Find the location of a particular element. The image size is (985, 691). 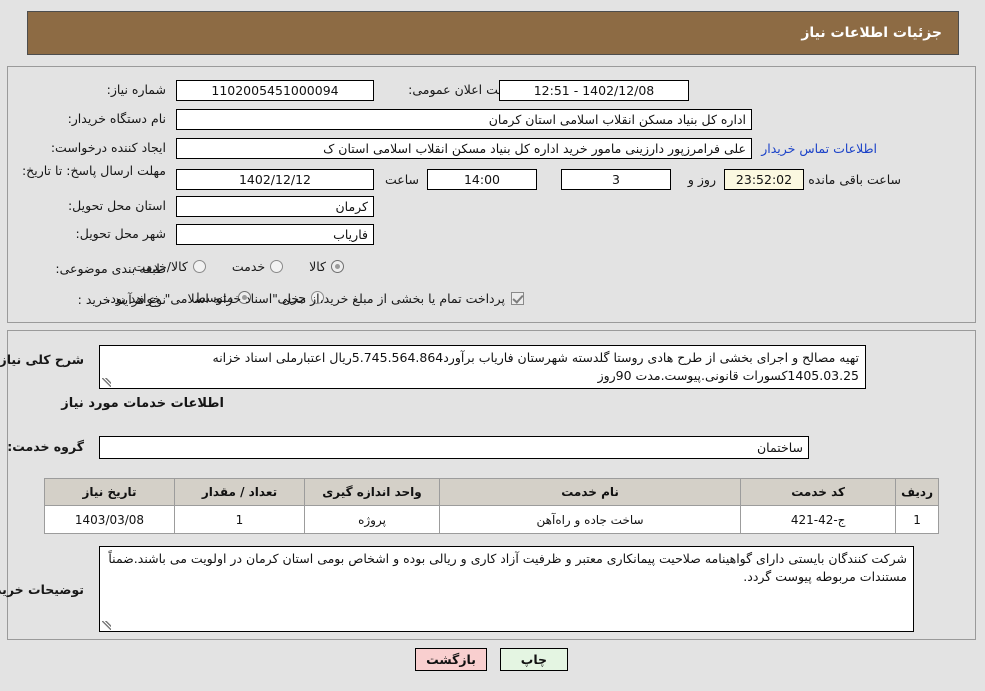

col-unit: واحد اندازه گیری is located at coordinates (373, 492).